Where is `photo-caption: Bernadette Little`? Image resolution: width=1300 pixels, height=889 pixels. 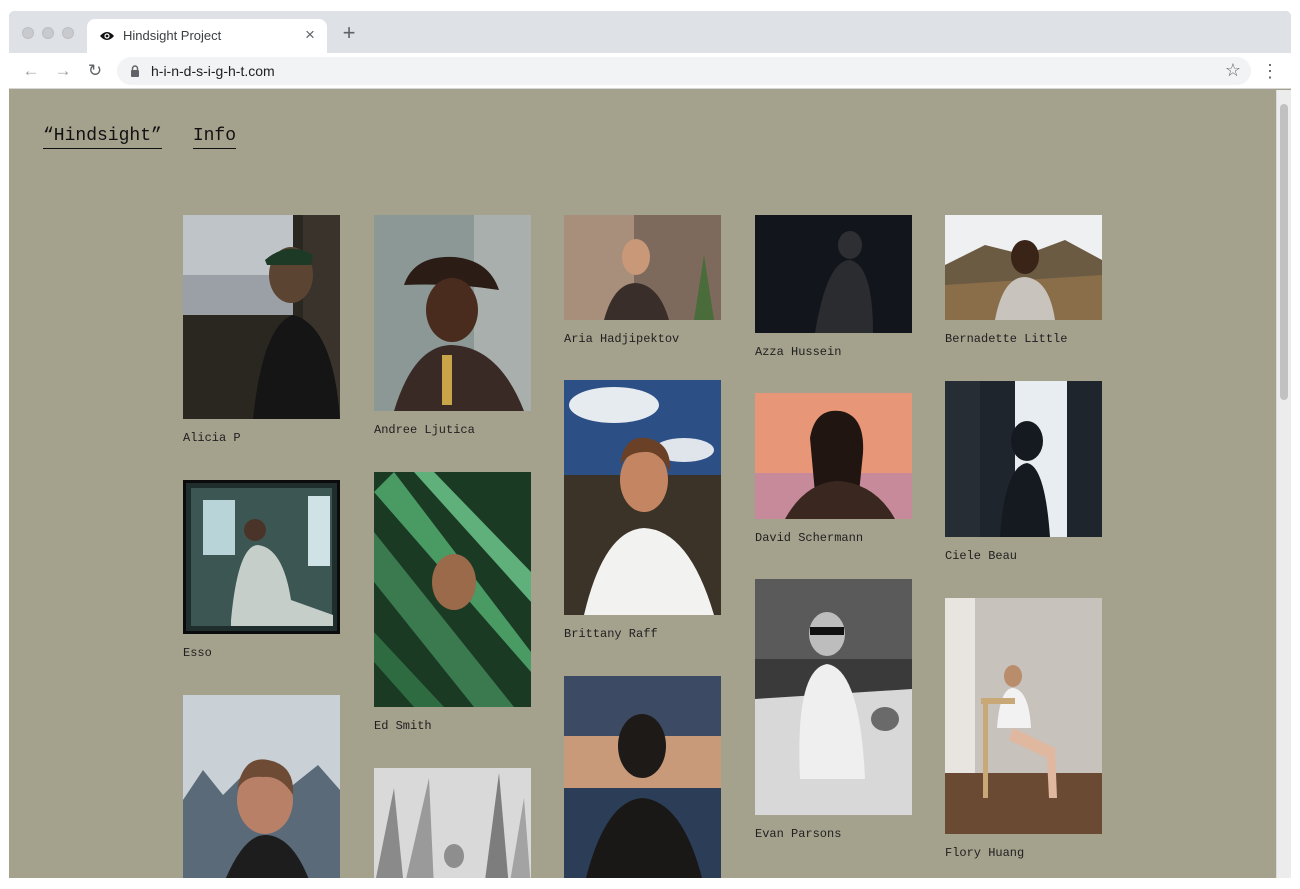 photo-caption: Bernadette Little is located at coordinates (1006, 339).